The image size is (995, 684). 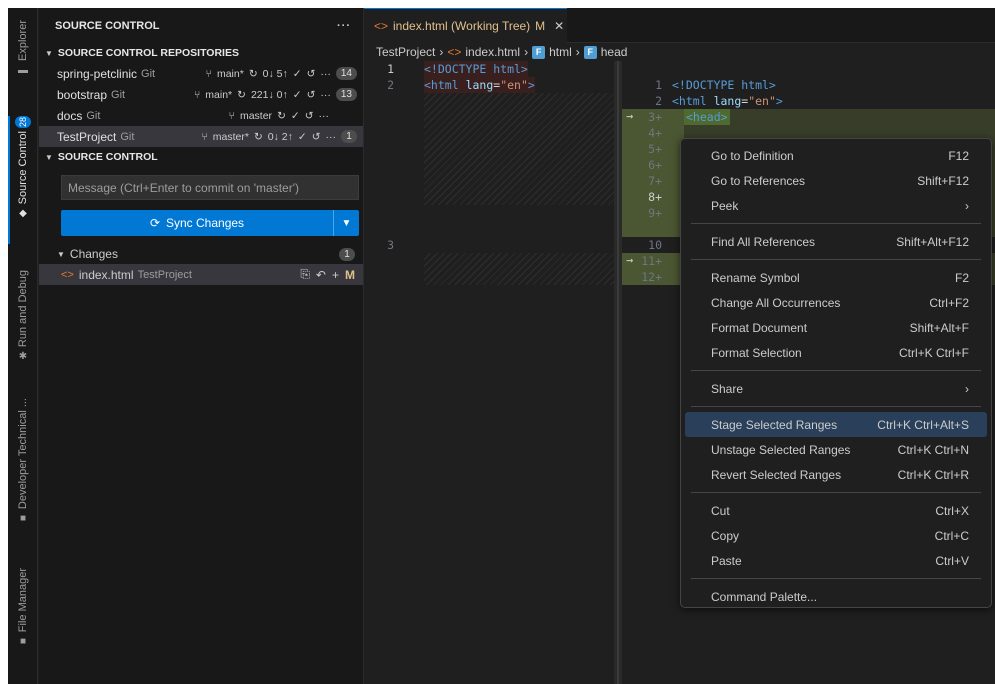 What do you see at coordinates (836, 277) in the screenshot?
I see `menu-item-rename-symbol: Rename Symbol F2` at bounding box center [836, 277].